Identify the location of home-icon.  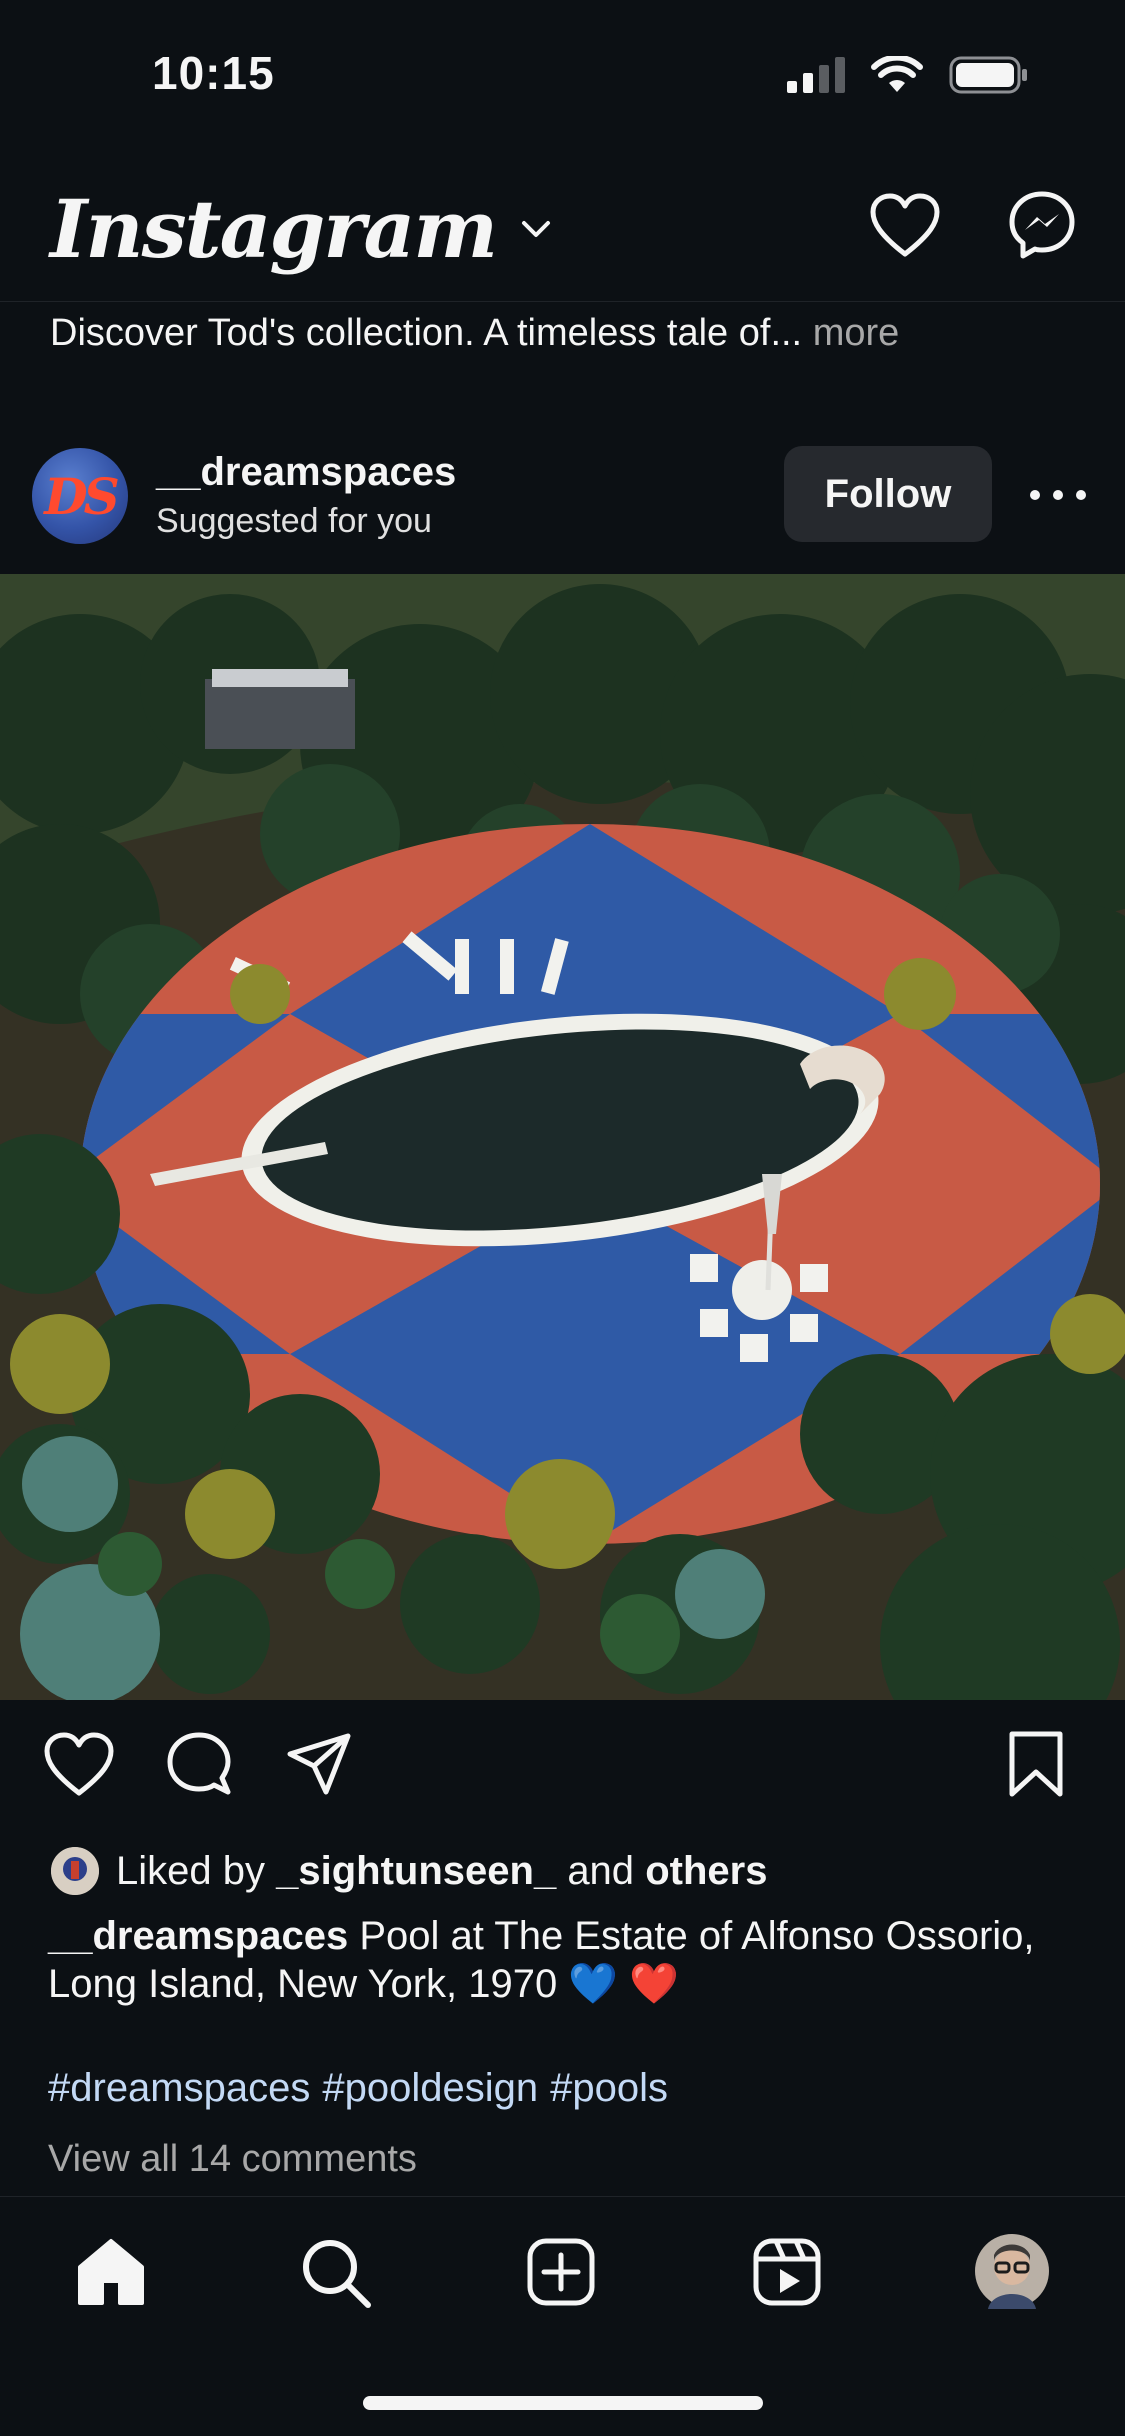
(111, 2272).